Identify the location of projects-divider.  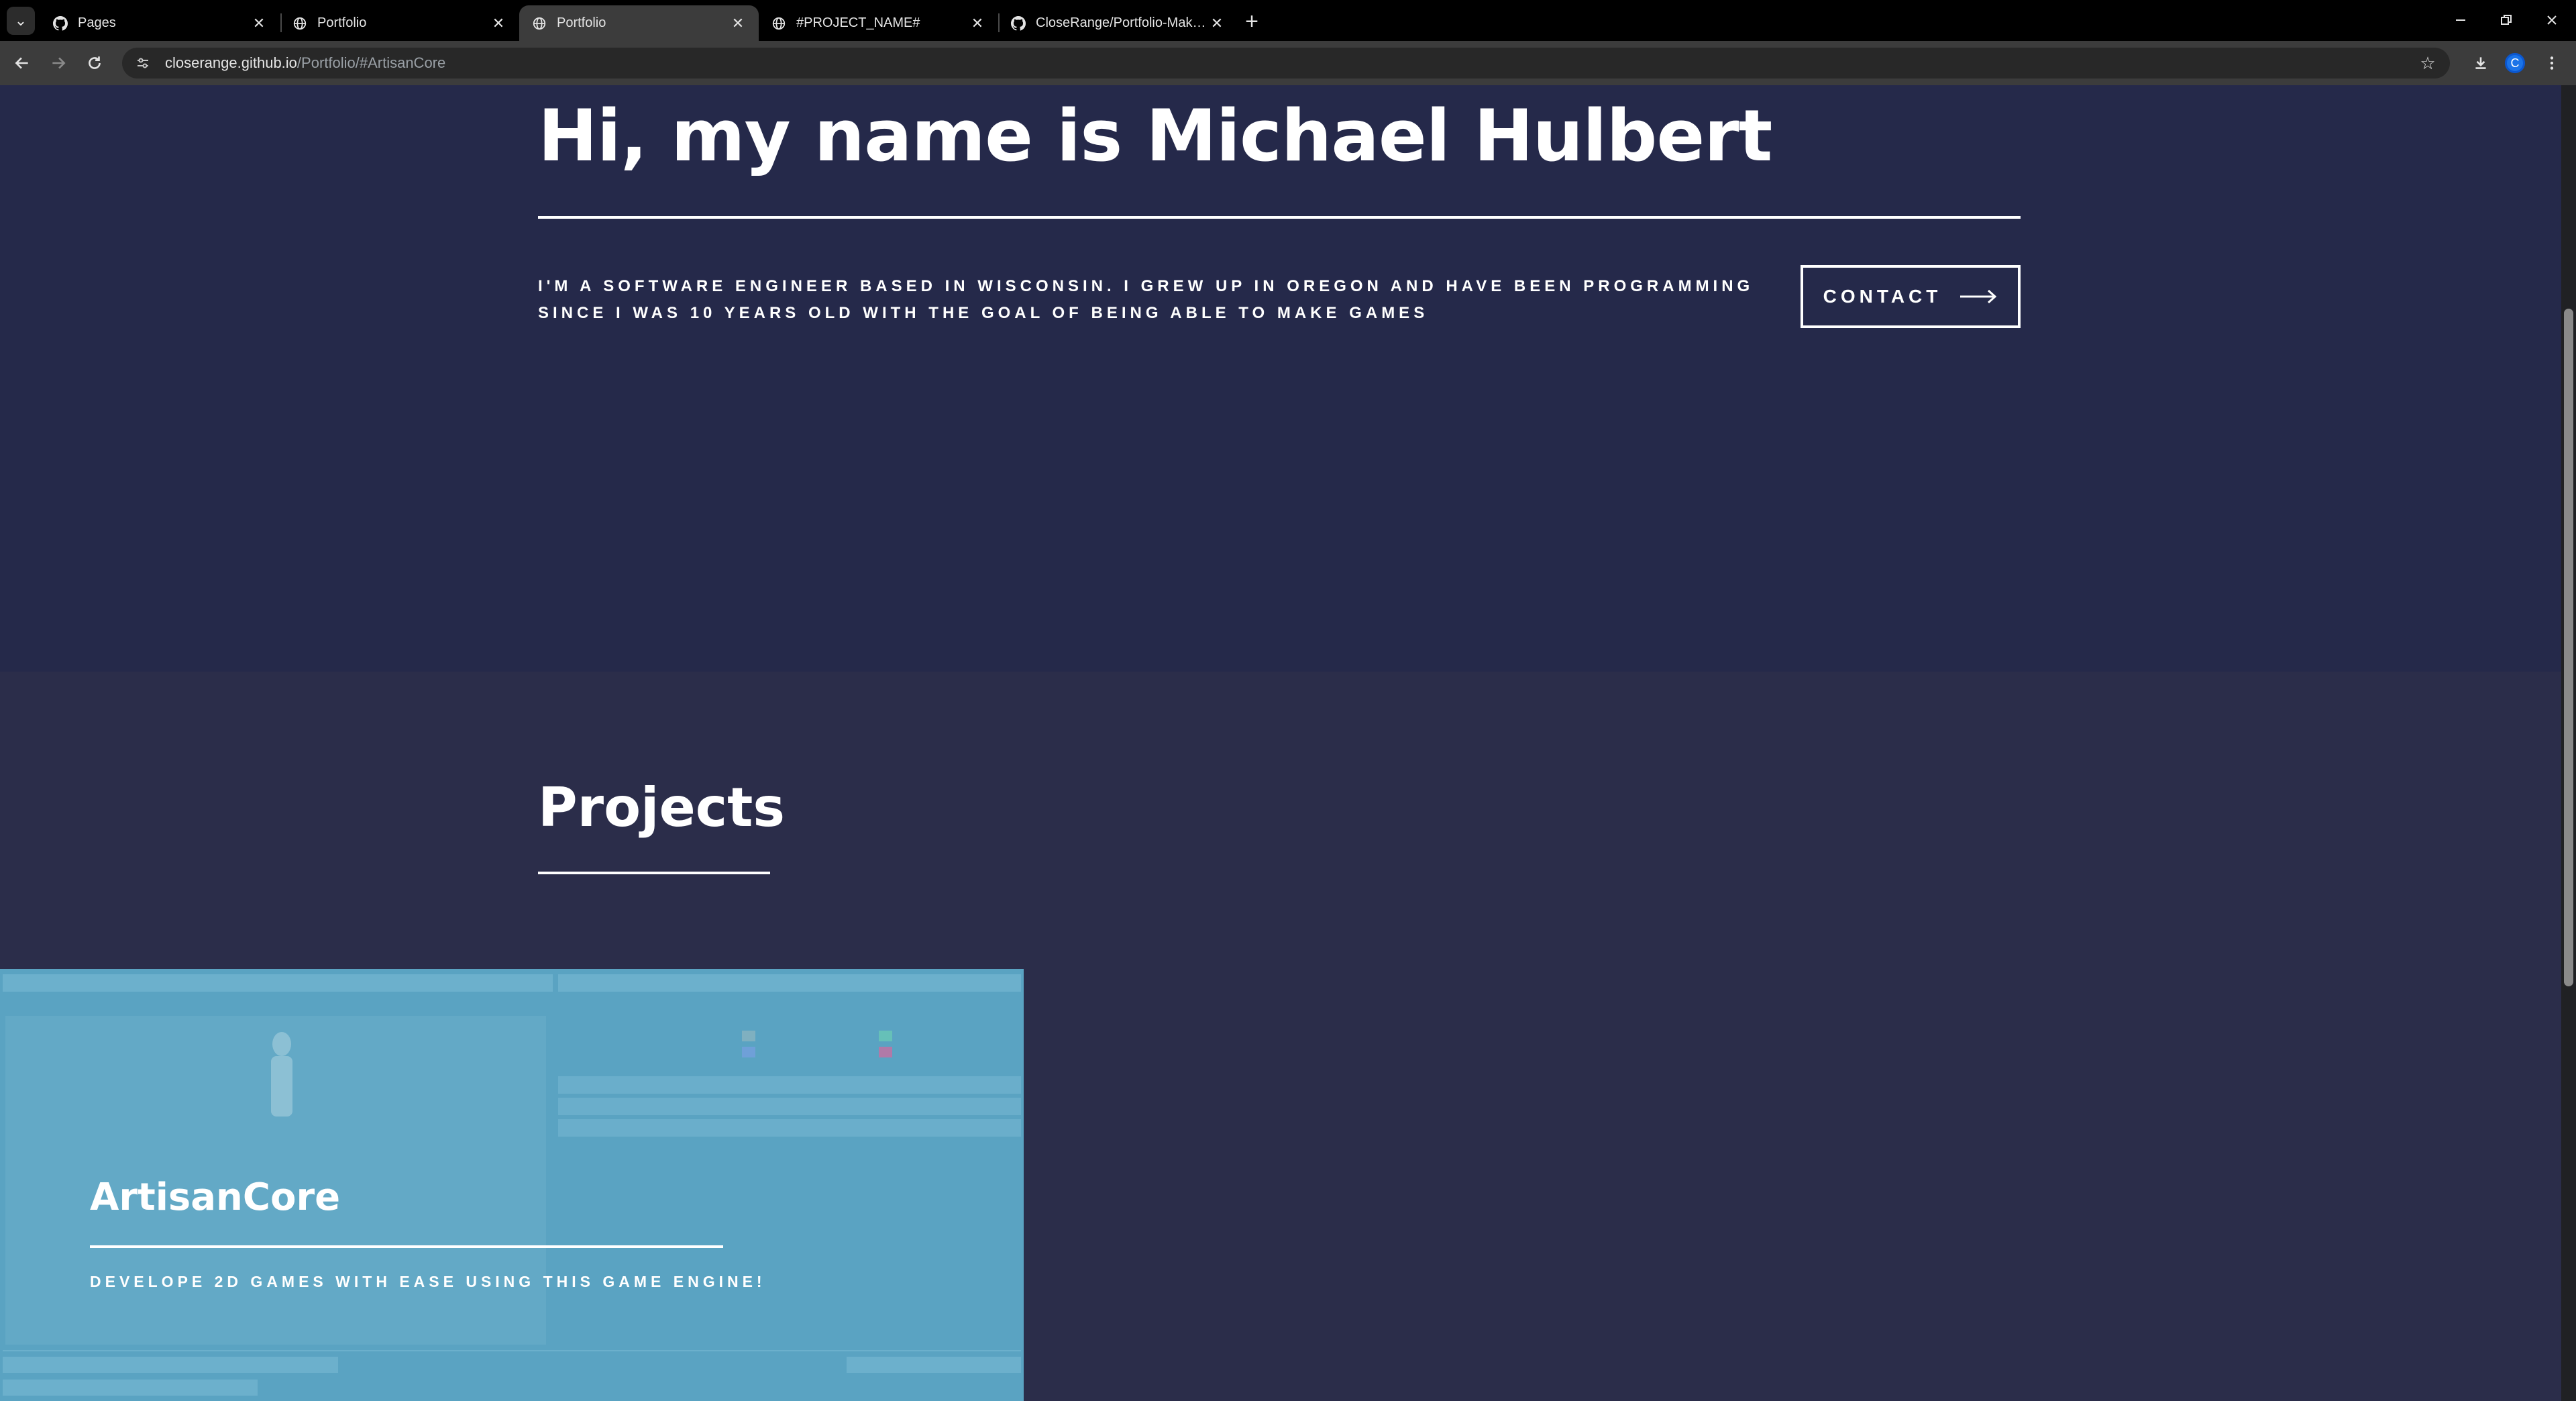
(654, 873).